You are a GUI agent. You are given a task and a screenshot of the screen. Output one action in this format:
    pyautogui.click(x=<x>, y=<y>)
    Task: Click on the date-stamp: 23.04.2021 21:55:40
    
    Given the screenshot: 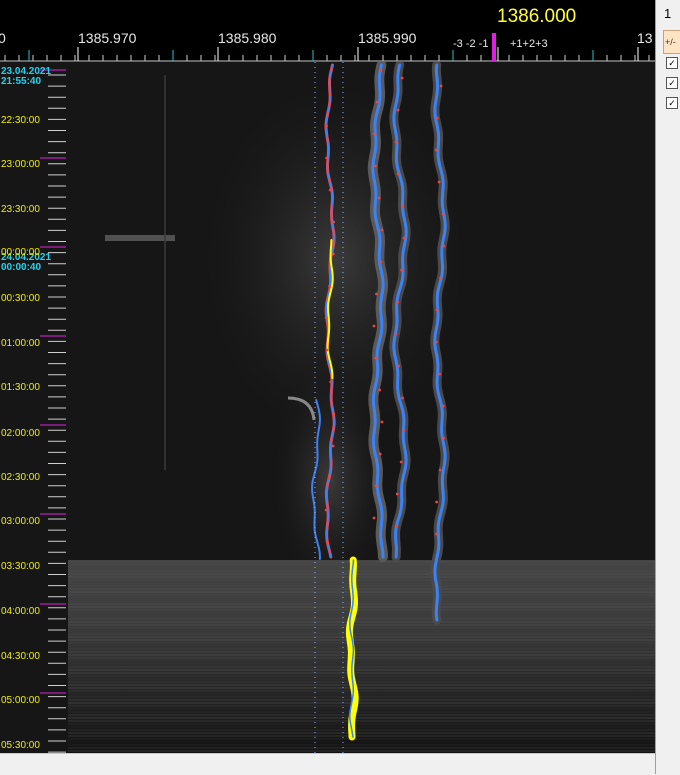 What is the action you would take?
    pyautogui.click(x=26, y=77)
    